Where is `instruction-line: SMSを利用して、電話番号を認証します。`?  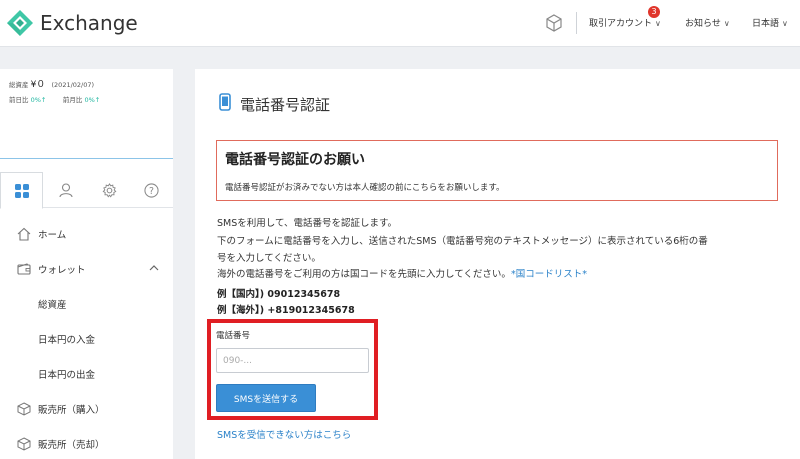
instruction-line: SMSを利用して、電話番号を認証します。 is located at coordinates (307, 223).